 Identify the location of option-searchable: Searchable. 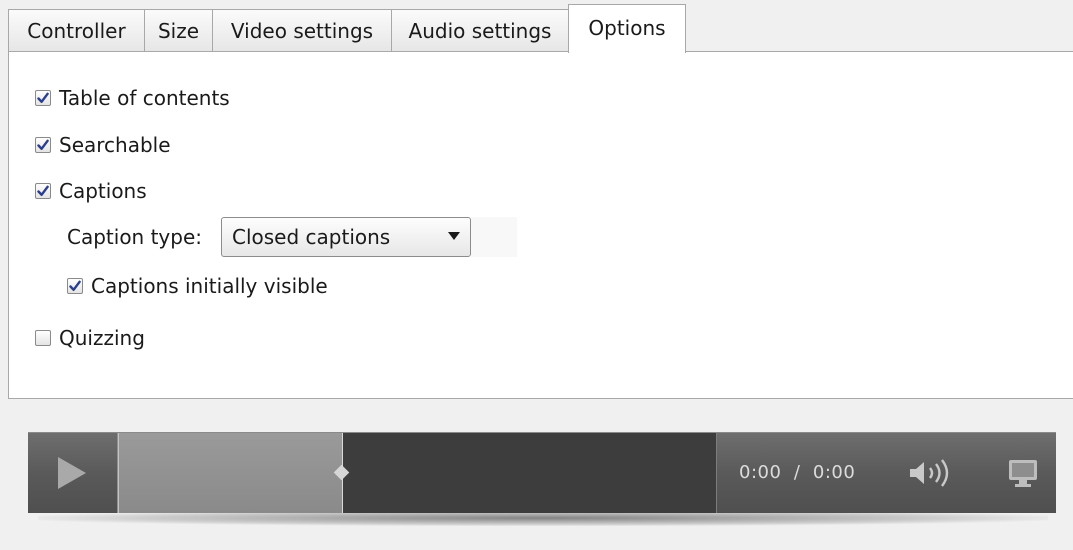
(103, 145).